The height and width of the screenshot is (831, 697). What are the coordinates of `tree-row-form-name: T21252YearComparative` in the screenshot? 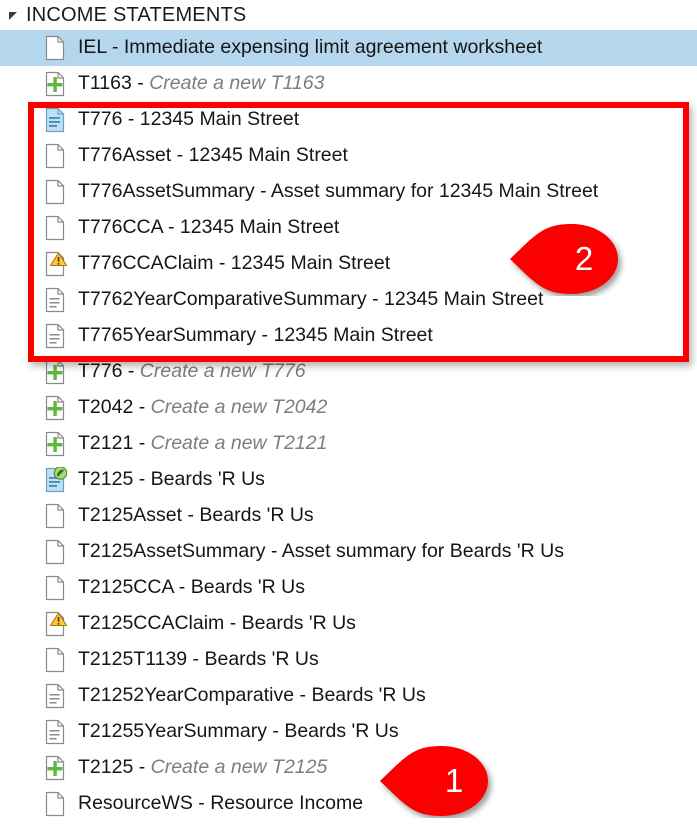 It's located at (186, 695).